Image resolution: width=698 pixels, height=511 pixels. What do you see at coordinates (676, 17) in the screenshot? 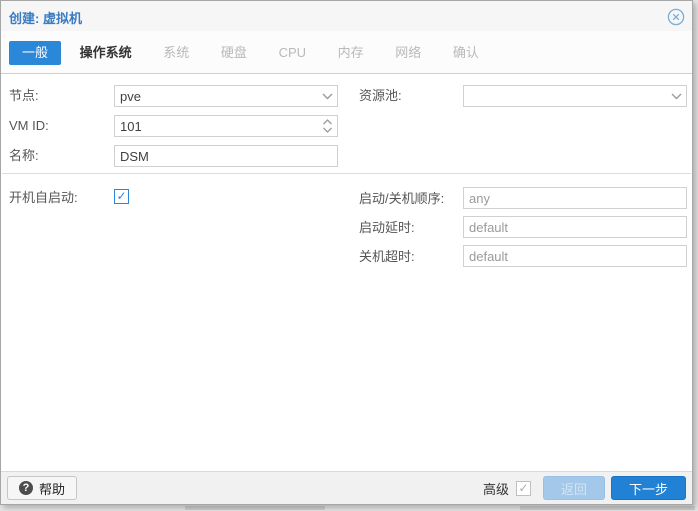
I see `close-icon` at bounding box center [676, 17].